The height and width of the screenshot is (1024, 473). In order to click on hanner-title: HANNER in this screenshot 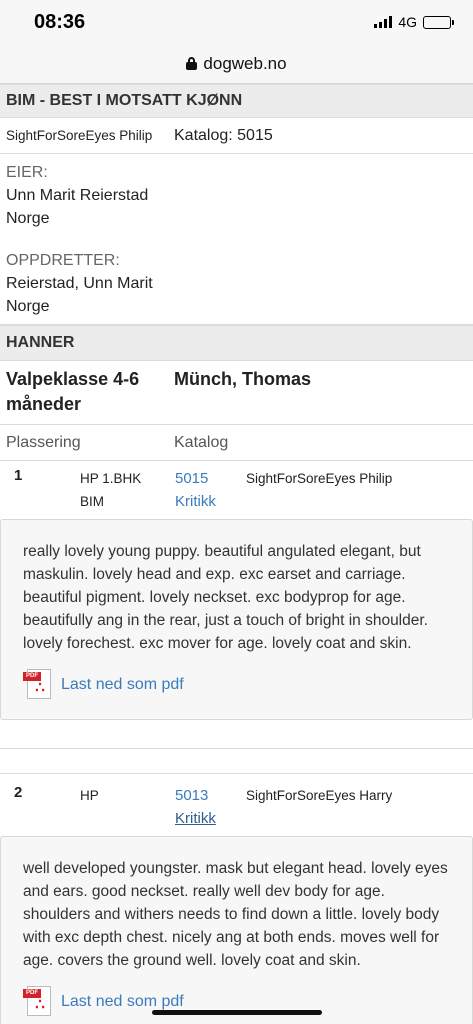, I will do `click(40, 342)`.